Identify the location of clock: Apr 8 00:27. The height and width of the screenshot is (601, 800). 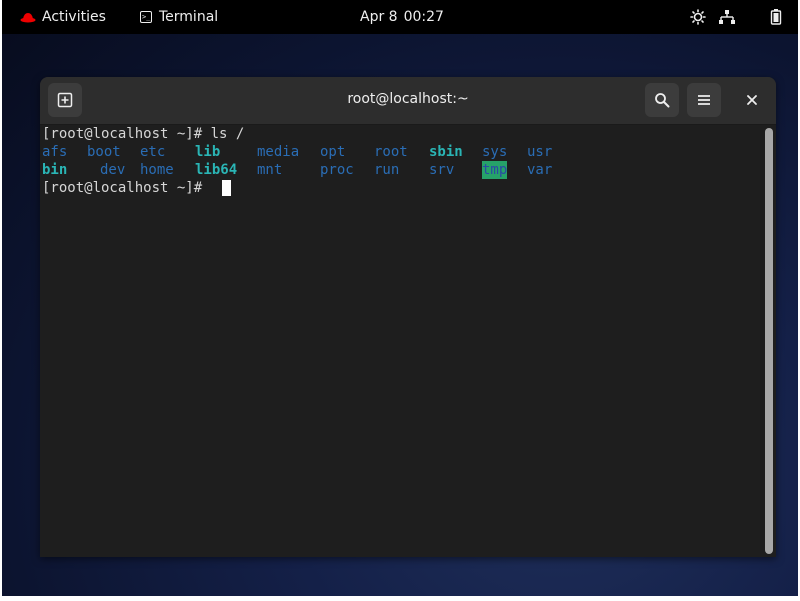
(410, 17).